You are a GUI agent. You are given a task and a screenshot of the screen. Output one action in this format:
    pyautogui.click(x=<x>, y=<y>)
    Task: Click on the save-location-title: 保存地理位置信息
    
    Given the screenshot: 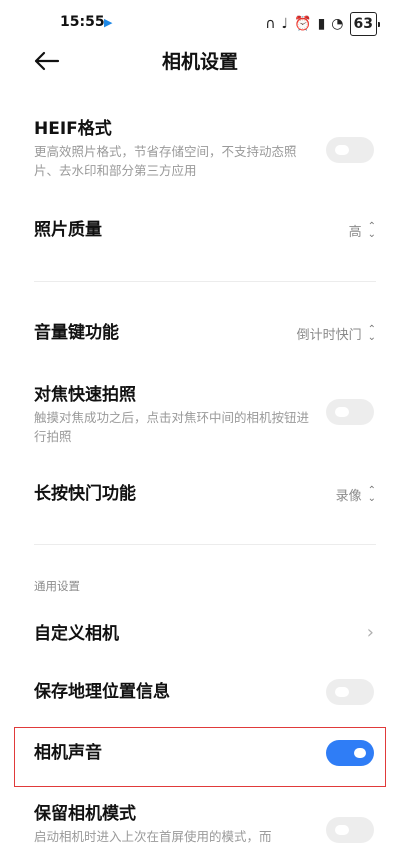 What is the action you would take?
    pyautogui.click(x=102, y=692)
    